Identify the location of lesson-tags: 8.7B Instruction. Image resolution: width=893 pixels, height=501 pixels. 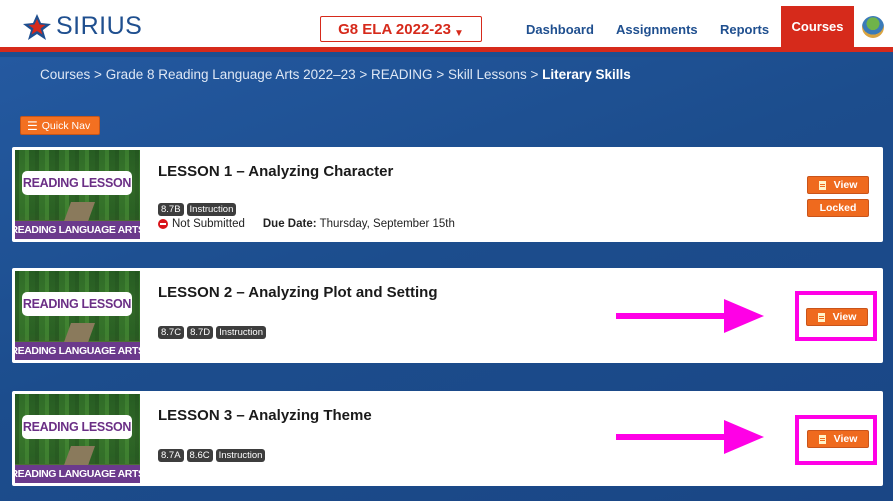
(197, 209).